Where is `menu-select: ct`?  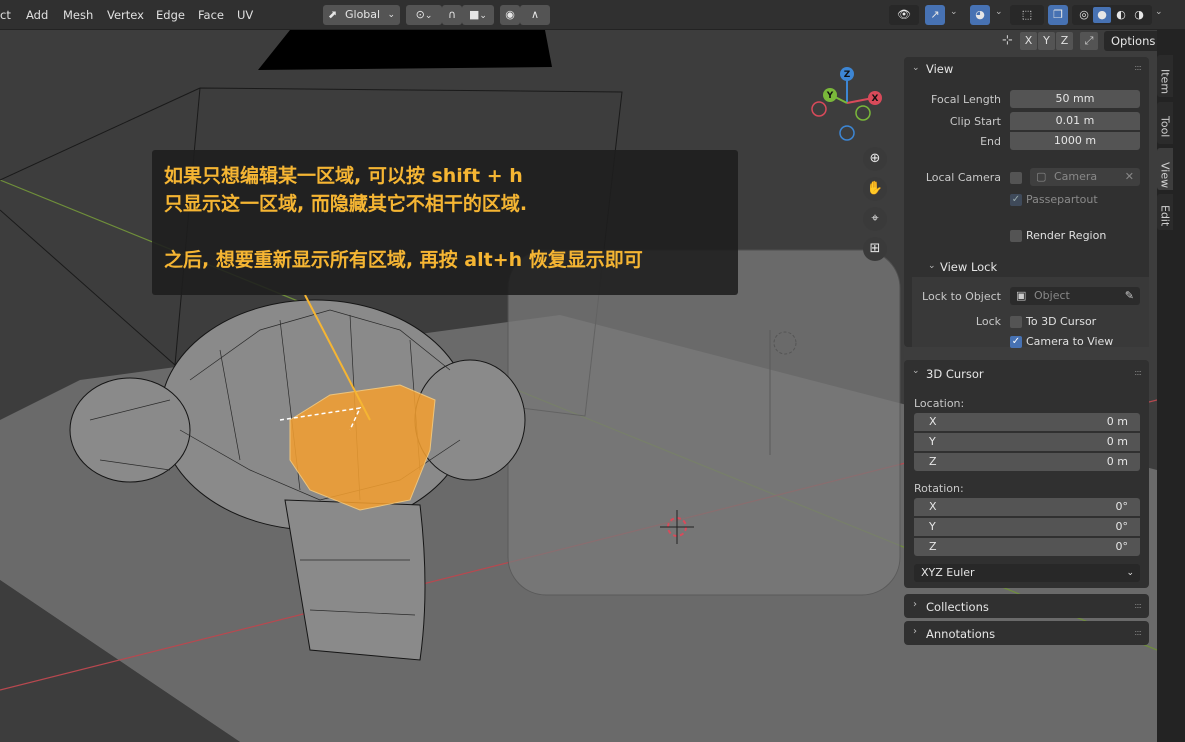 menu-select: ct is located at coordinates (5, 15).